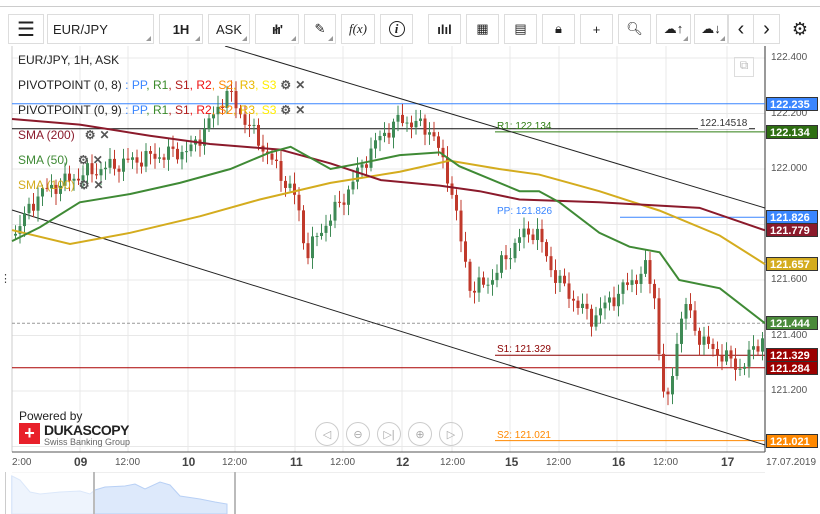 The image size is (820, 514). I want to click on pivot-part: , R2, so click(200, 110).